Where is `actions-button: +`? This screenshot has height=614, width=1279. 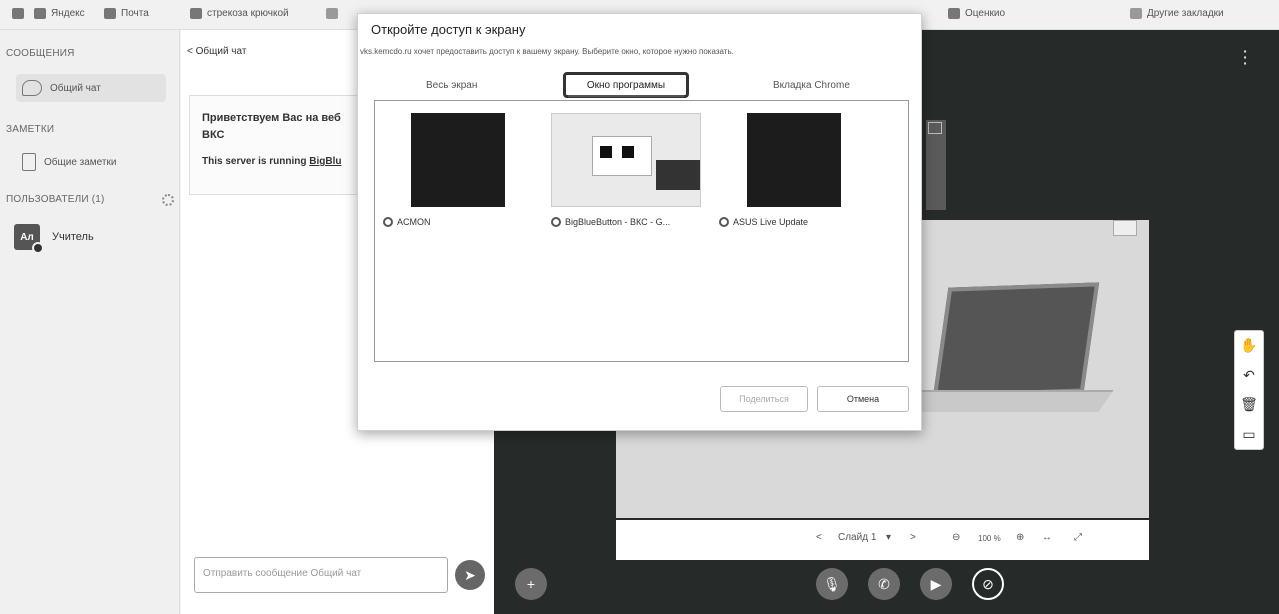 actions-button: + is located at coordinates (531, 584).